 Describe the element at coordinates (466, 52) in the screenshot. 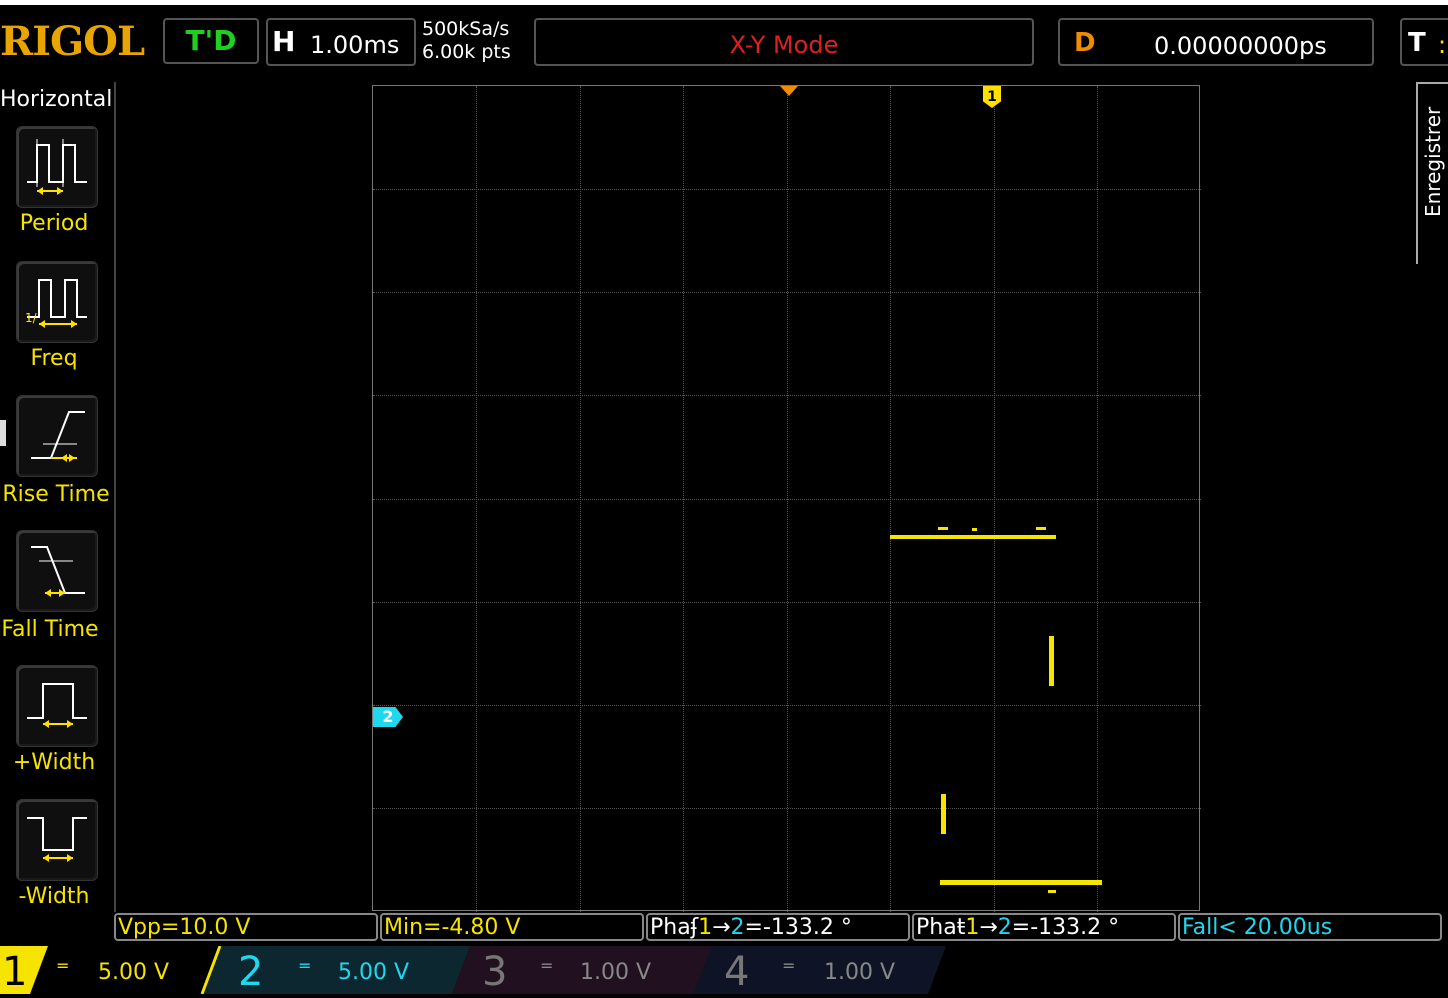

I see `memory-depth: 6.00k pts` at that location.